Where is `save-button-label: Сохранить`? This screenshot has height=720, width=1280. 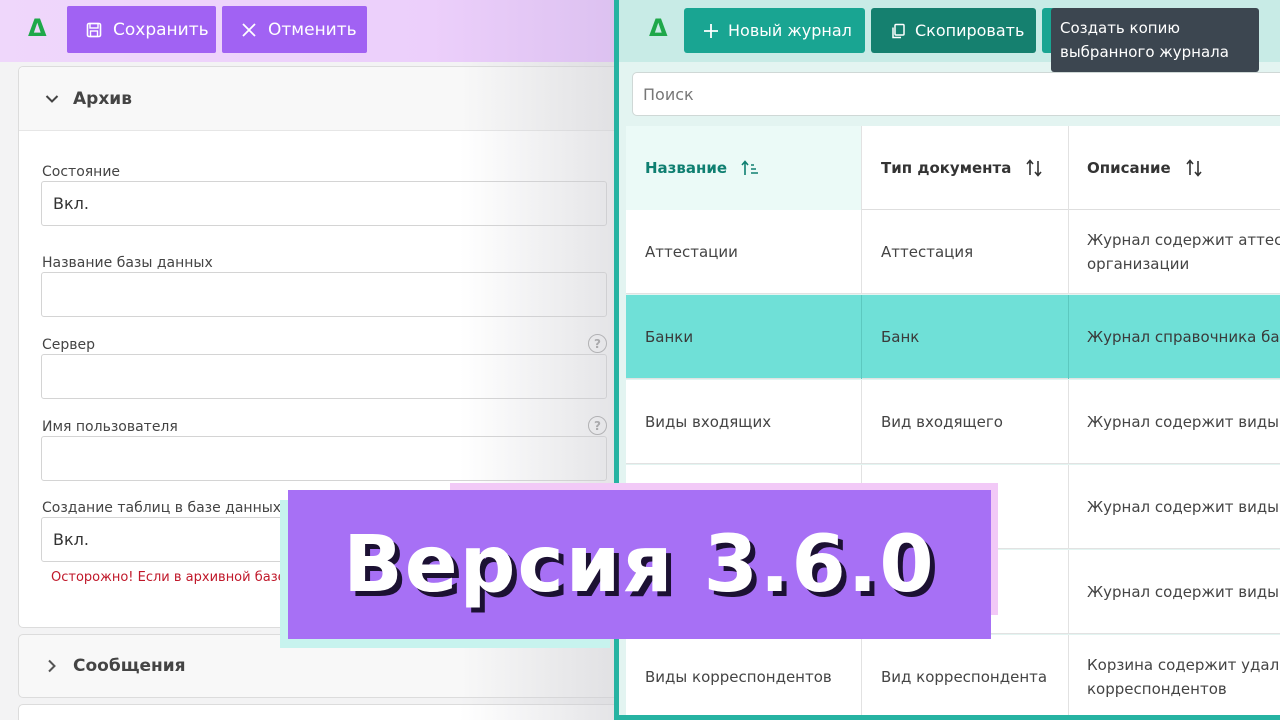 save-button-label: Сохранить is located at coordinates (161, 29).